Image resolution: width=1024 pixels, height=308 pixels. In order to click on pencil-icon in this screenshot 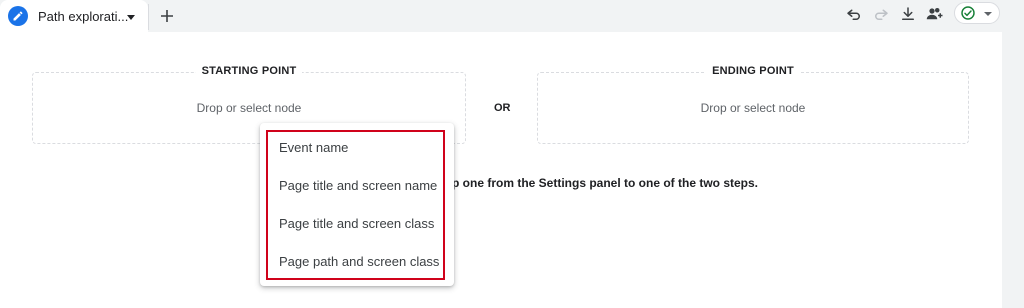, I will do `click(18, 16)`.